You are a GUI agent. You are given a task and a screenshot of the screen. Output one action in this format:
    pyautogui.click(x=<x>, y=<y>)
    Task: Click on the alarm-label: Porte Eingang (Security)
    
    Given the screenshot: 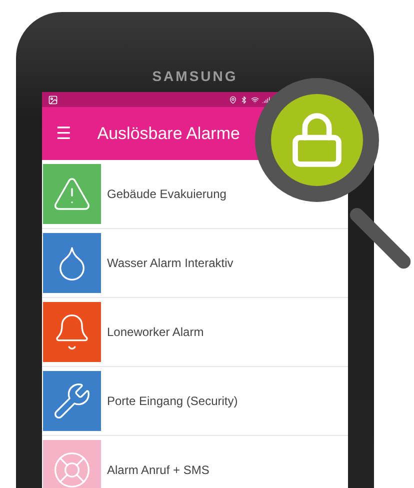 What is the action you would take?
    pyautogui.click(x=172, y=401)
    